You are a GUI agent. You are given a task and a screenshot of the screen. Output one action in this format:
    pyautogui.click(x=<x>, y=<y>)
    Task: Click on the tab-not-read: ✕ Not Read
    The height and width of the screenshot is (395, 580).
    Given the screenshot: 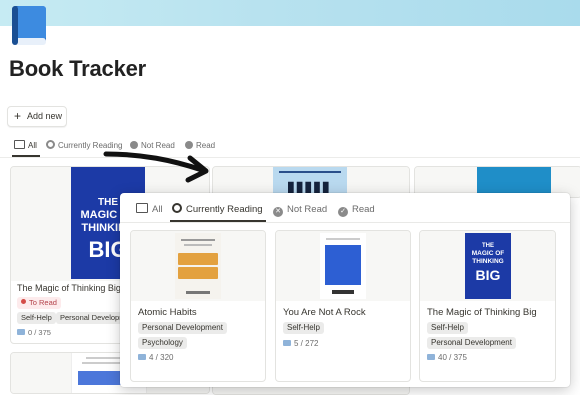 What is the action you would take?
    pyautogui.click(x=300, y=210)
    